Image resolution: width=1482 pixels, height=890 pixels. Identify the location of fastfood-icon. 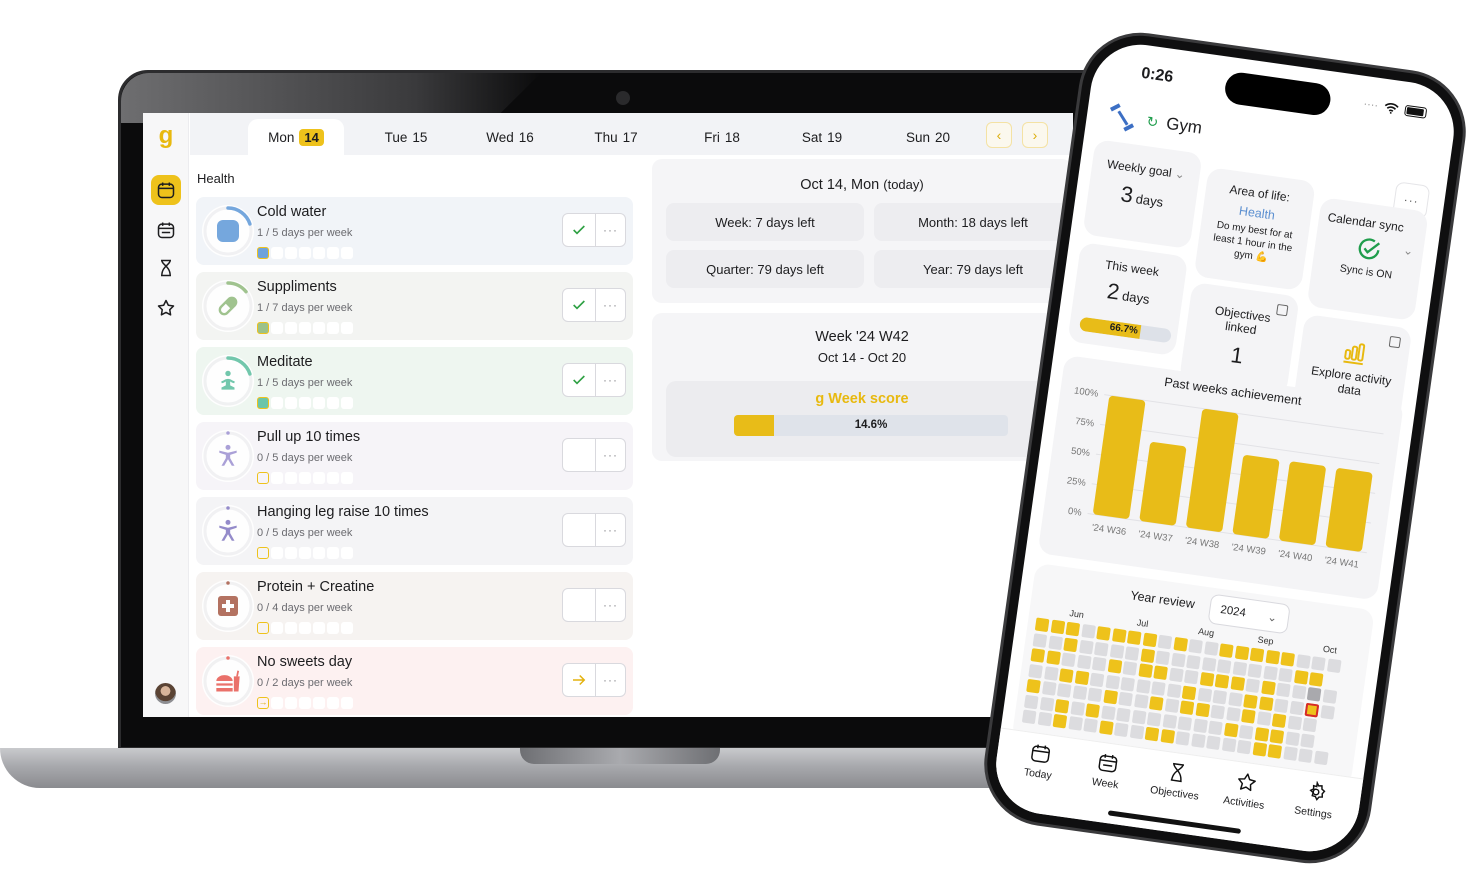
(228, 681).